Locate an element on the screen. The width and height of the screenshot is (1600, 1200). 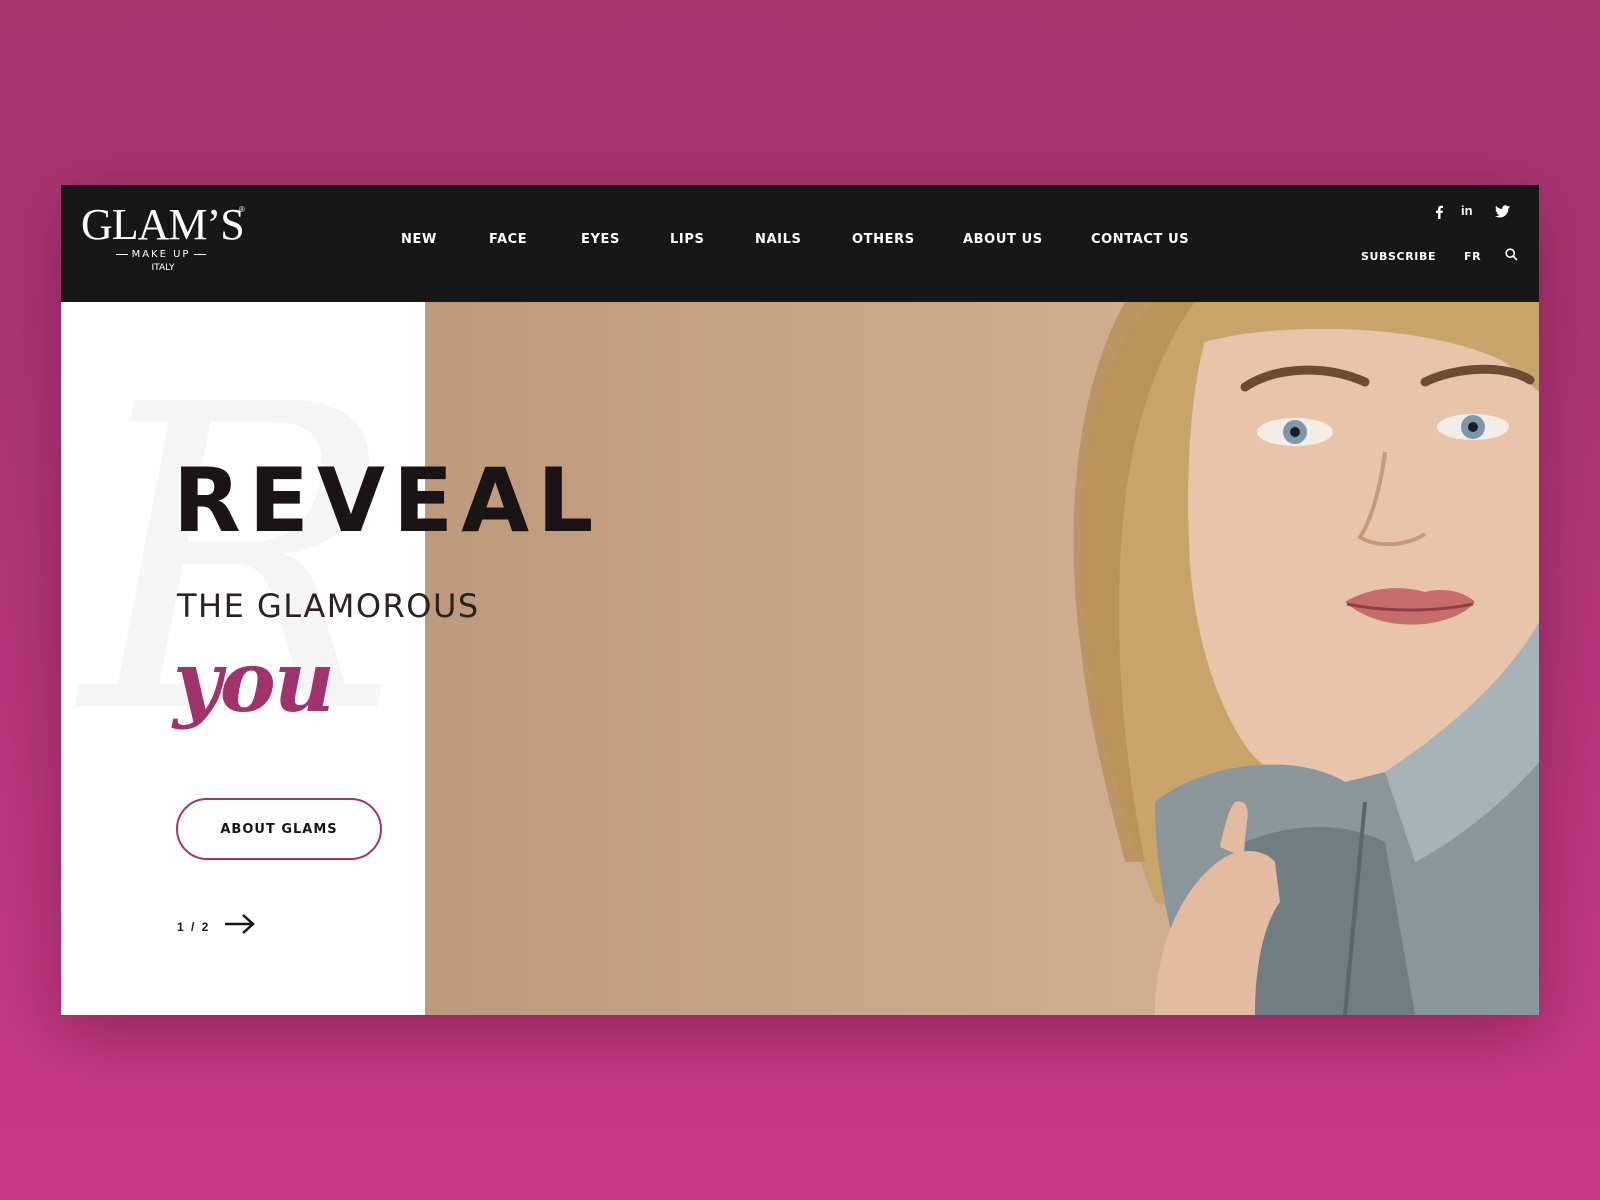
search-glyph is located at coordinates (1511, 254).